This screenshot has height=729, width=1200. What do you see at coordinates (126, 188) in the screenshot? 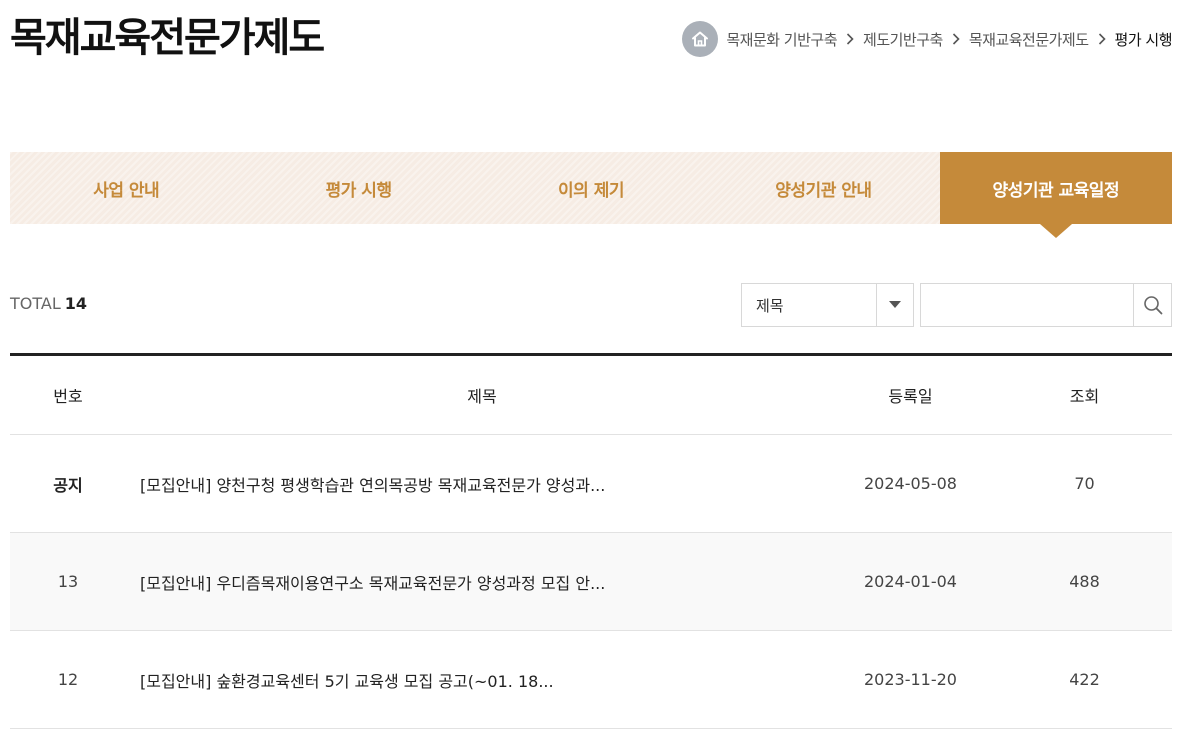
I see `tab-business-info: 사업 안내` at bounding box center [126, 188].